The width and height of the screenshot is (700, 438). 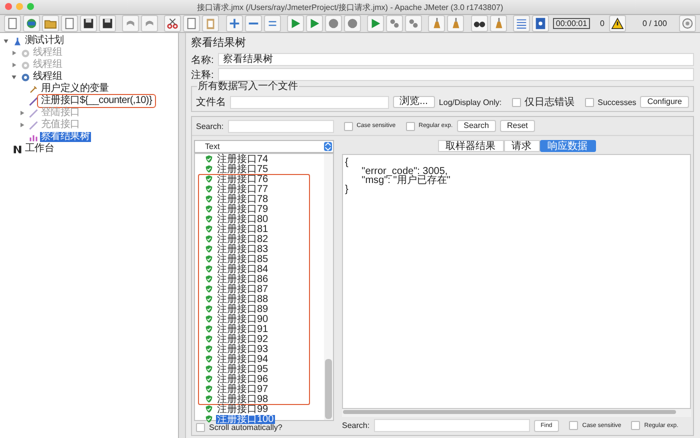 I want to click on sample-item: 注册接口82, so click(x=243, y=239).